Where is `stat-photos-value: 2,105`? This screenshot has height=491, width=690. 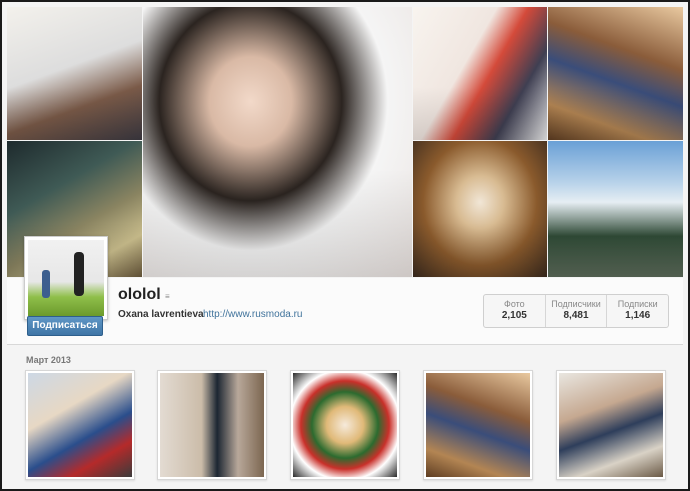
stat-photos-value: 2,105 is located at coordinates (514, 315).